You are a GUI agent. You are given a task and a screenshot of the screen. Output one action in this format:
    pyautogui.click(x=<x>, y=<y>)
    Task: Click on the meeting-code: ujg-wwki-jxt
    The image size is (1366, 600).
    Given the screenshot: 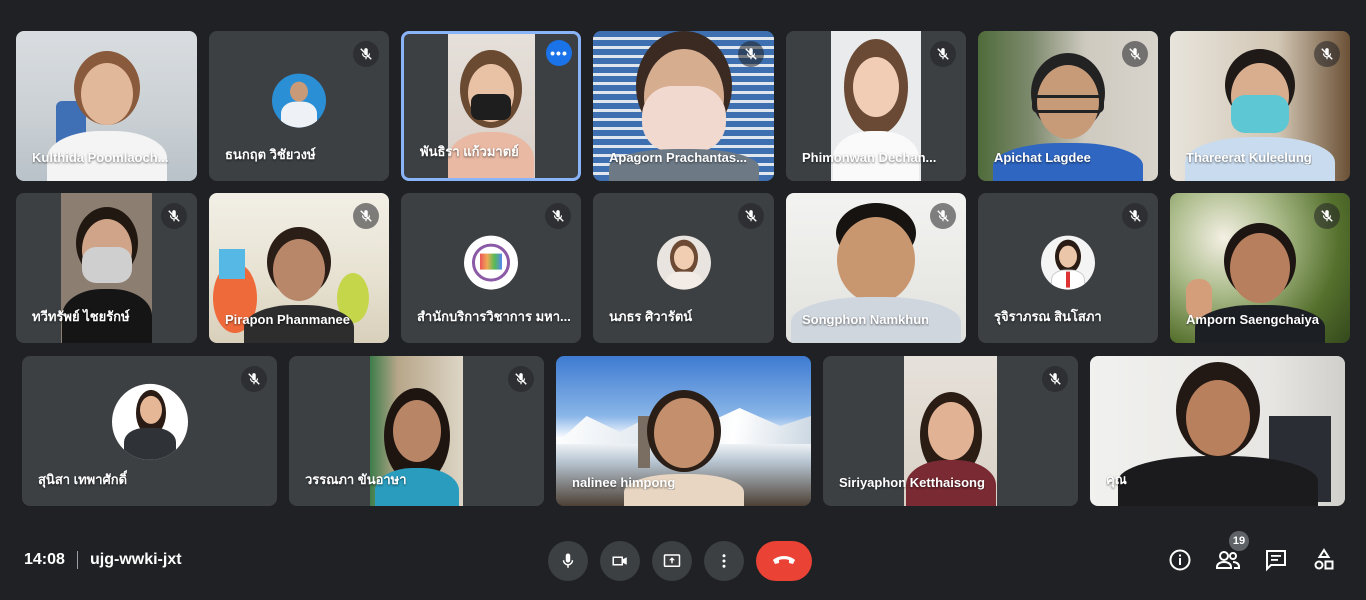 What is the action you would take?
    pyautogui.click(x=136, y=559)
    